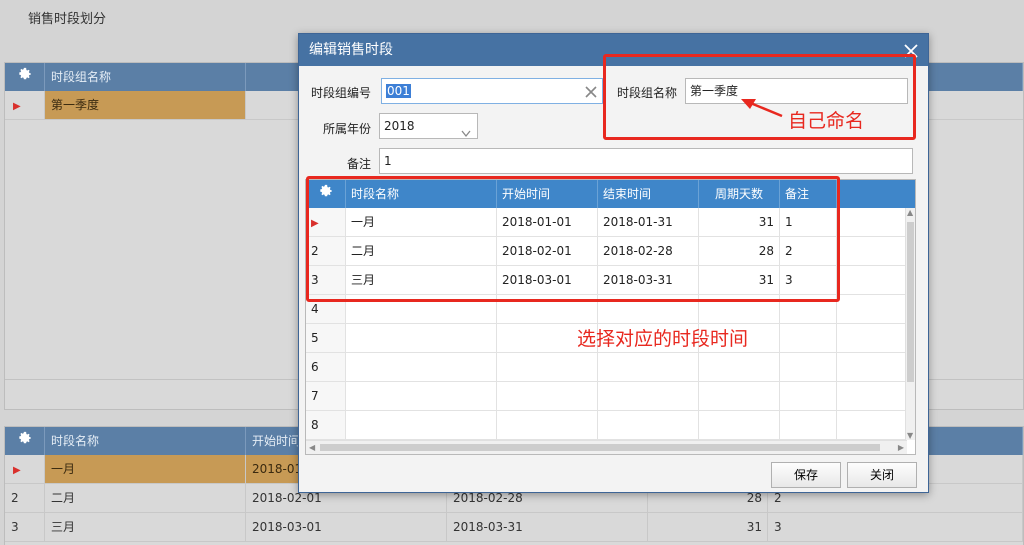 This screenshot has height=545, width=1024. I want to click on cell-name: 二月, so click(145, 498).